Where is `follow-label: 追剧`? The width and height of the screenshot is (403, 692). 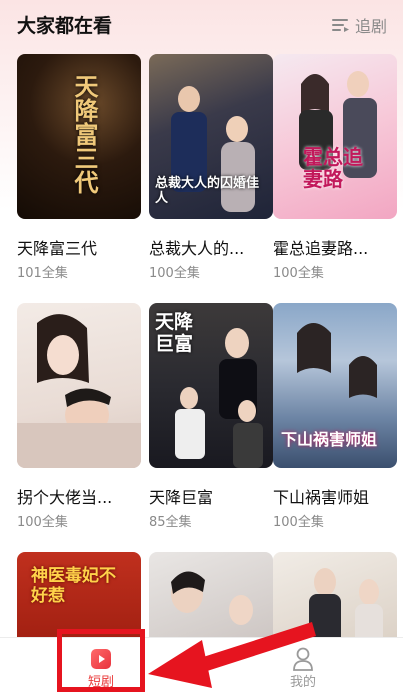
follow-label: 追剧 is located at coordinates (370, 26).